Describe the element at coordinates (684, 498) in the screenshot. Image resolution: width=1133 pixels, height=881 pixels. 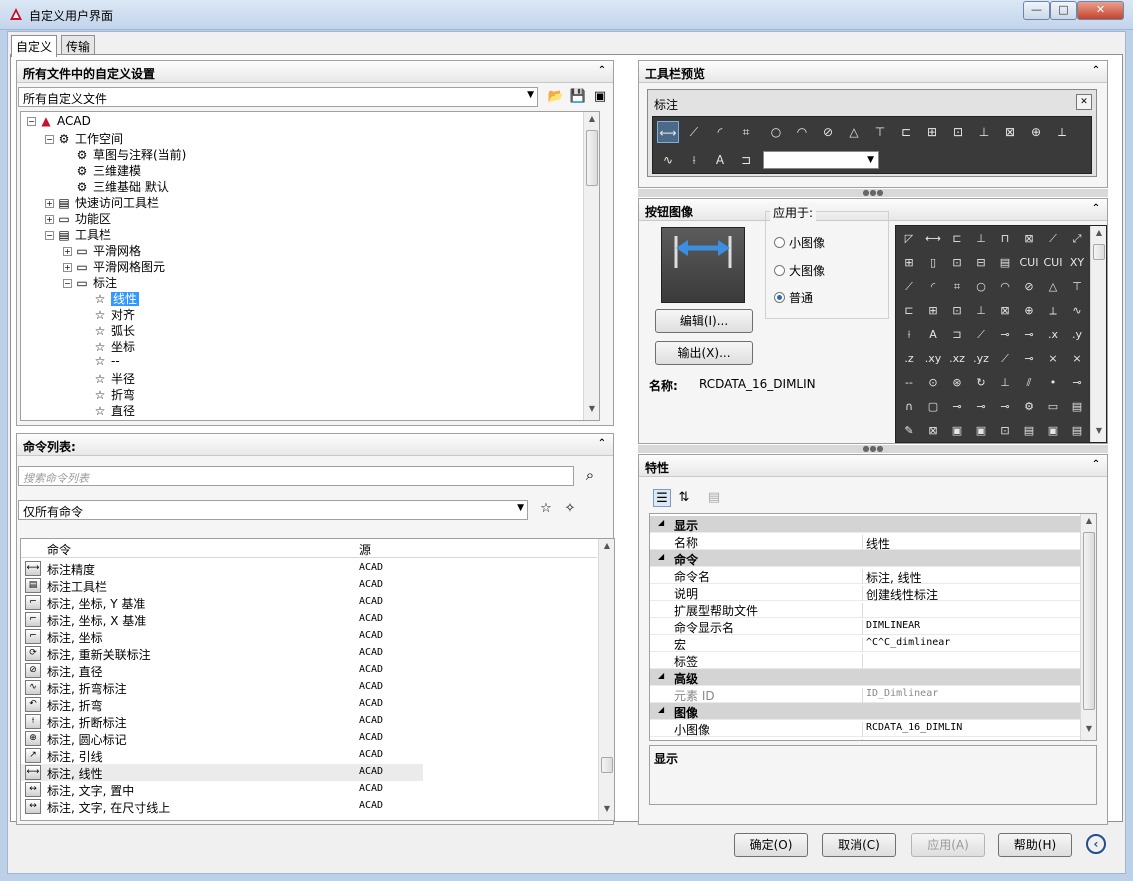
I see `sort-az-icon: ⇅` at that location.